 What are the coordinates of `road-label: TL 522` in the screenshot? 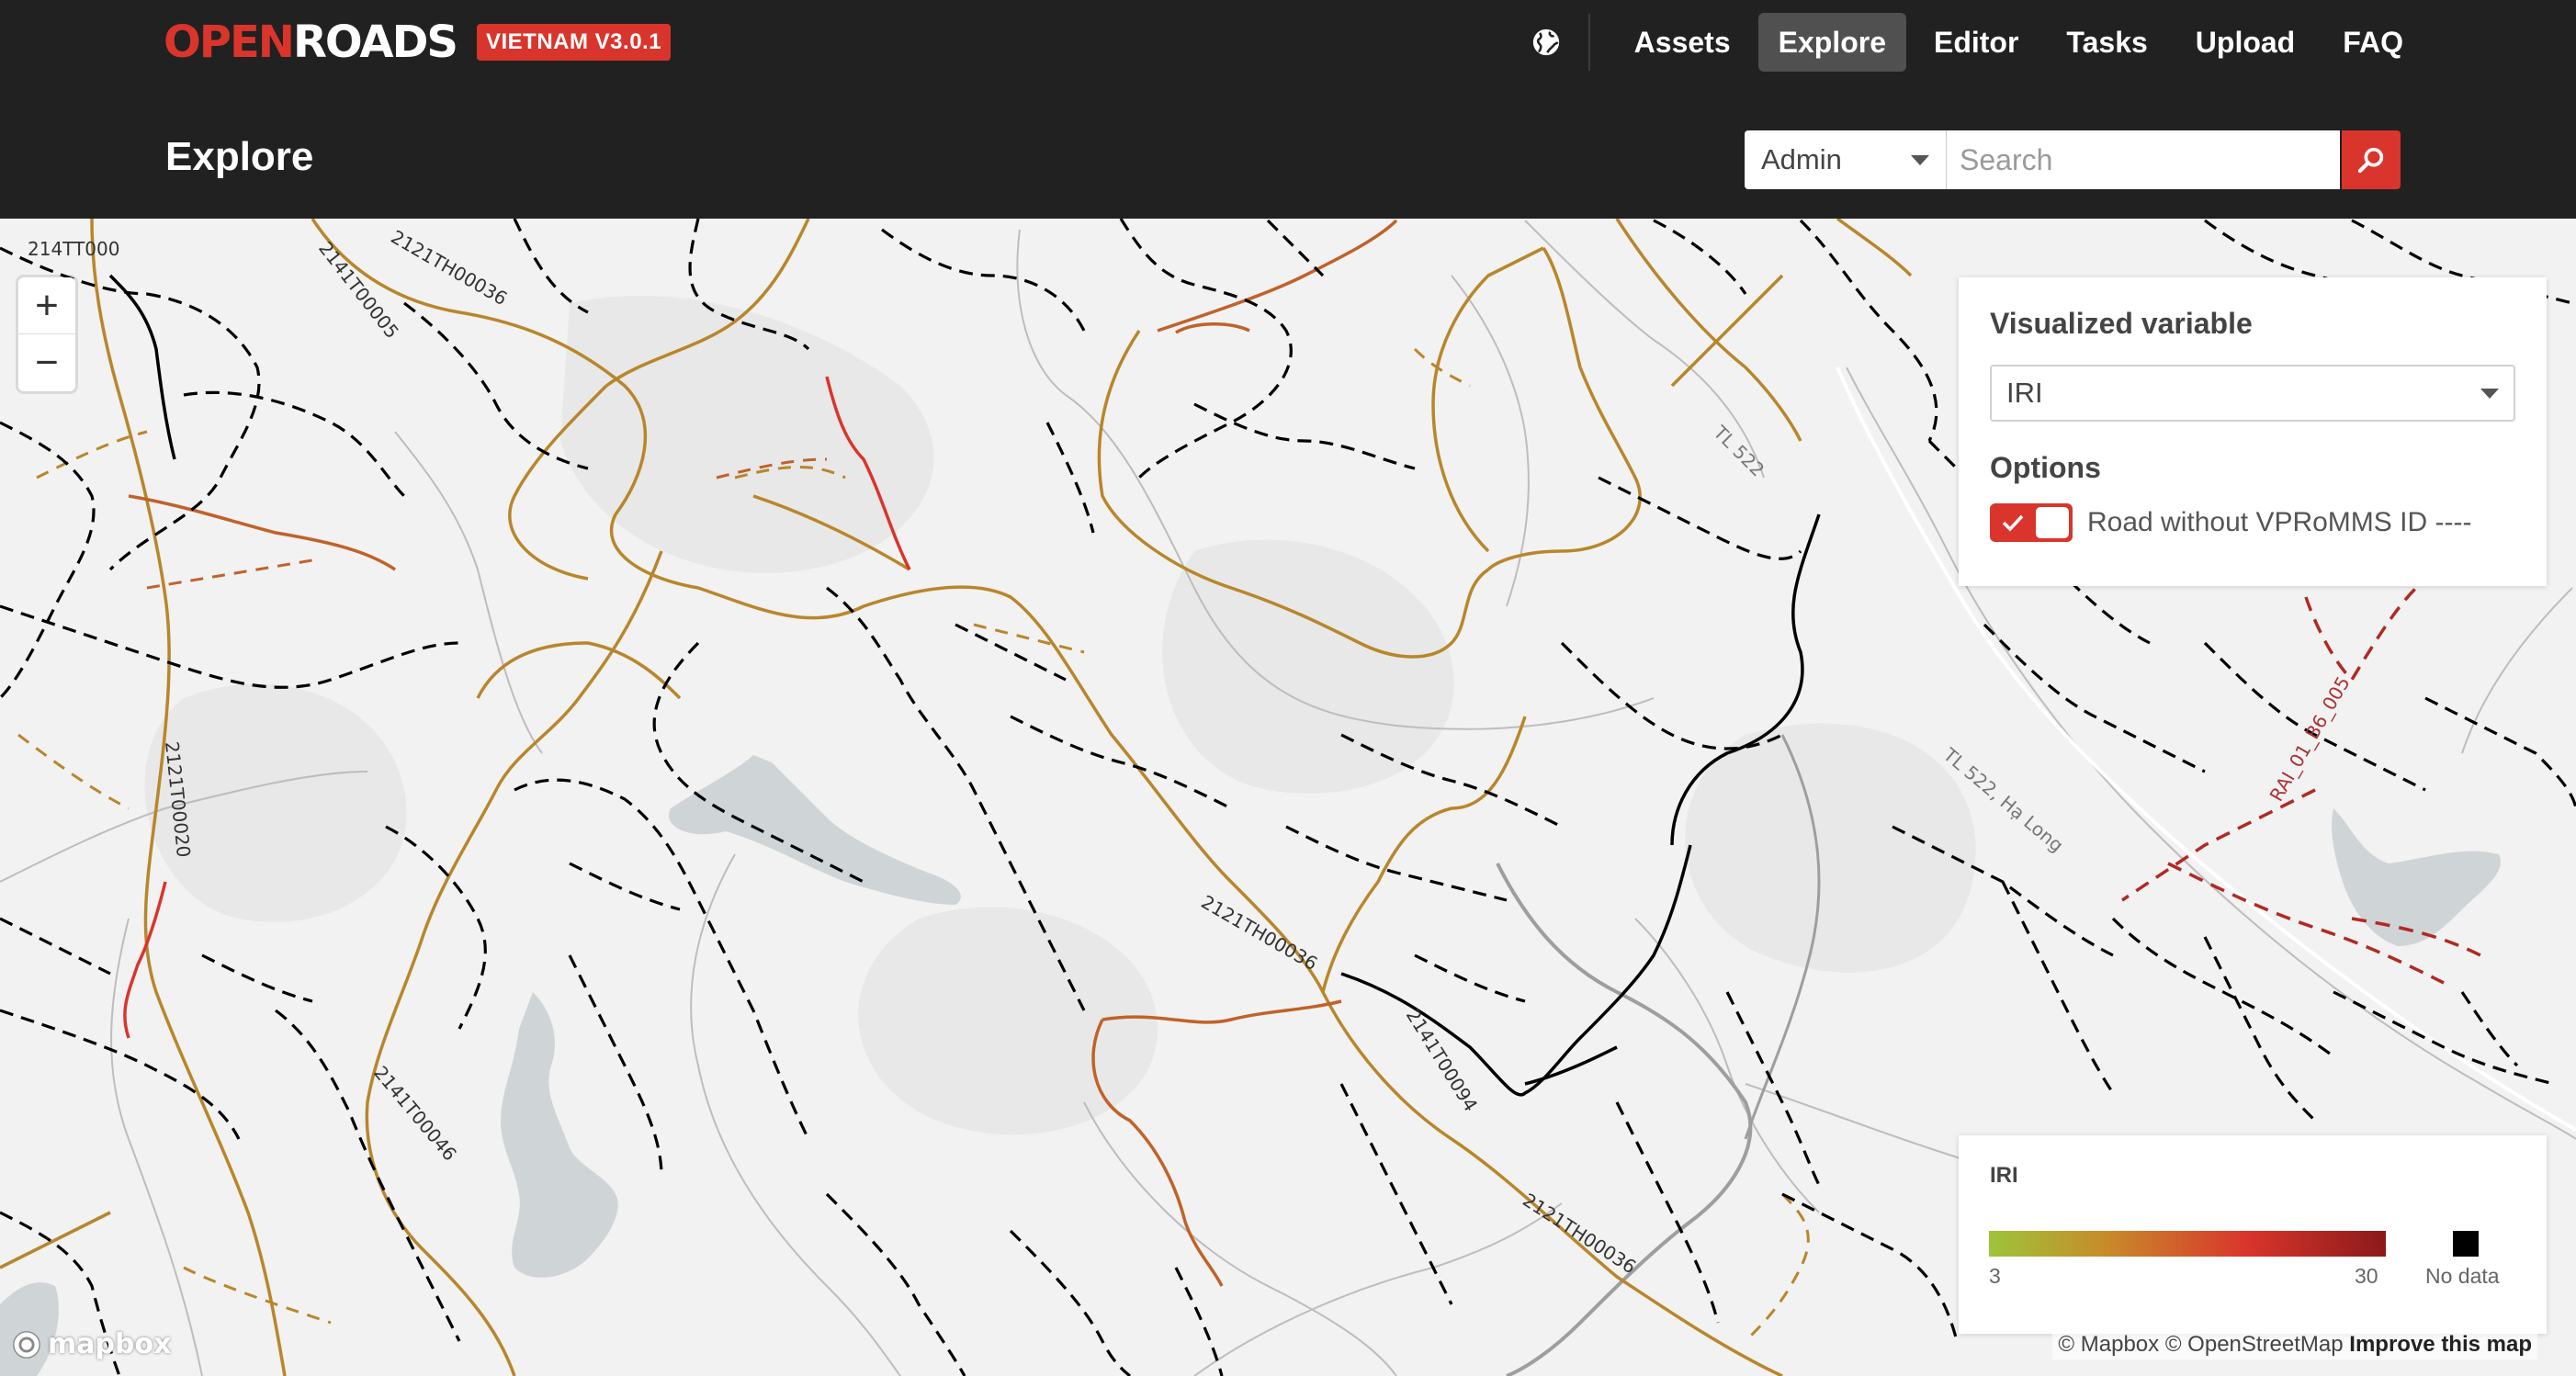 It's located at (1739, 451).